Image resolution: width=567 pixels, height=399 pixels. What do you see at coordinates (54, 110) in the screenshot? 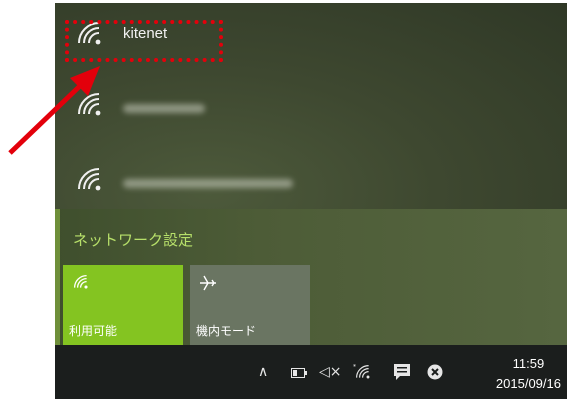
I see `red-arrow-icon` at bounding box center [54, 110].